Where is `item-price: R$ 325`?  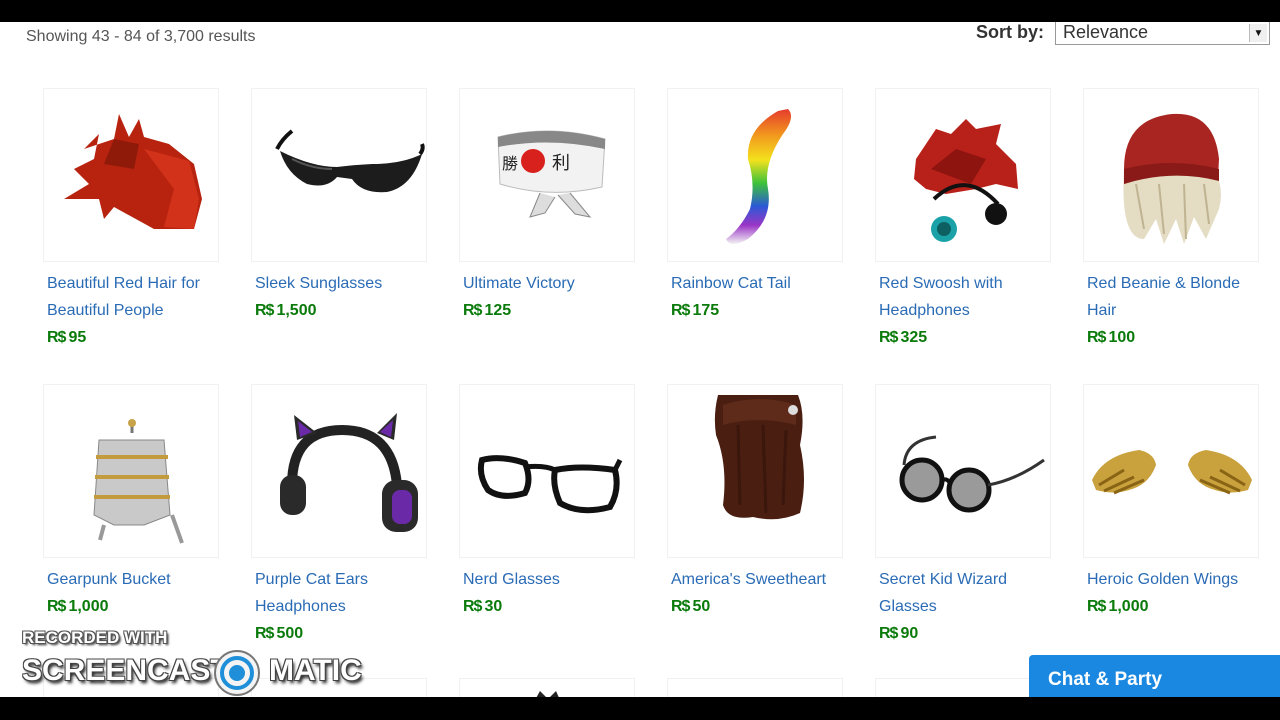 item-price: R$ 325 is located at coordinates (903, 337).